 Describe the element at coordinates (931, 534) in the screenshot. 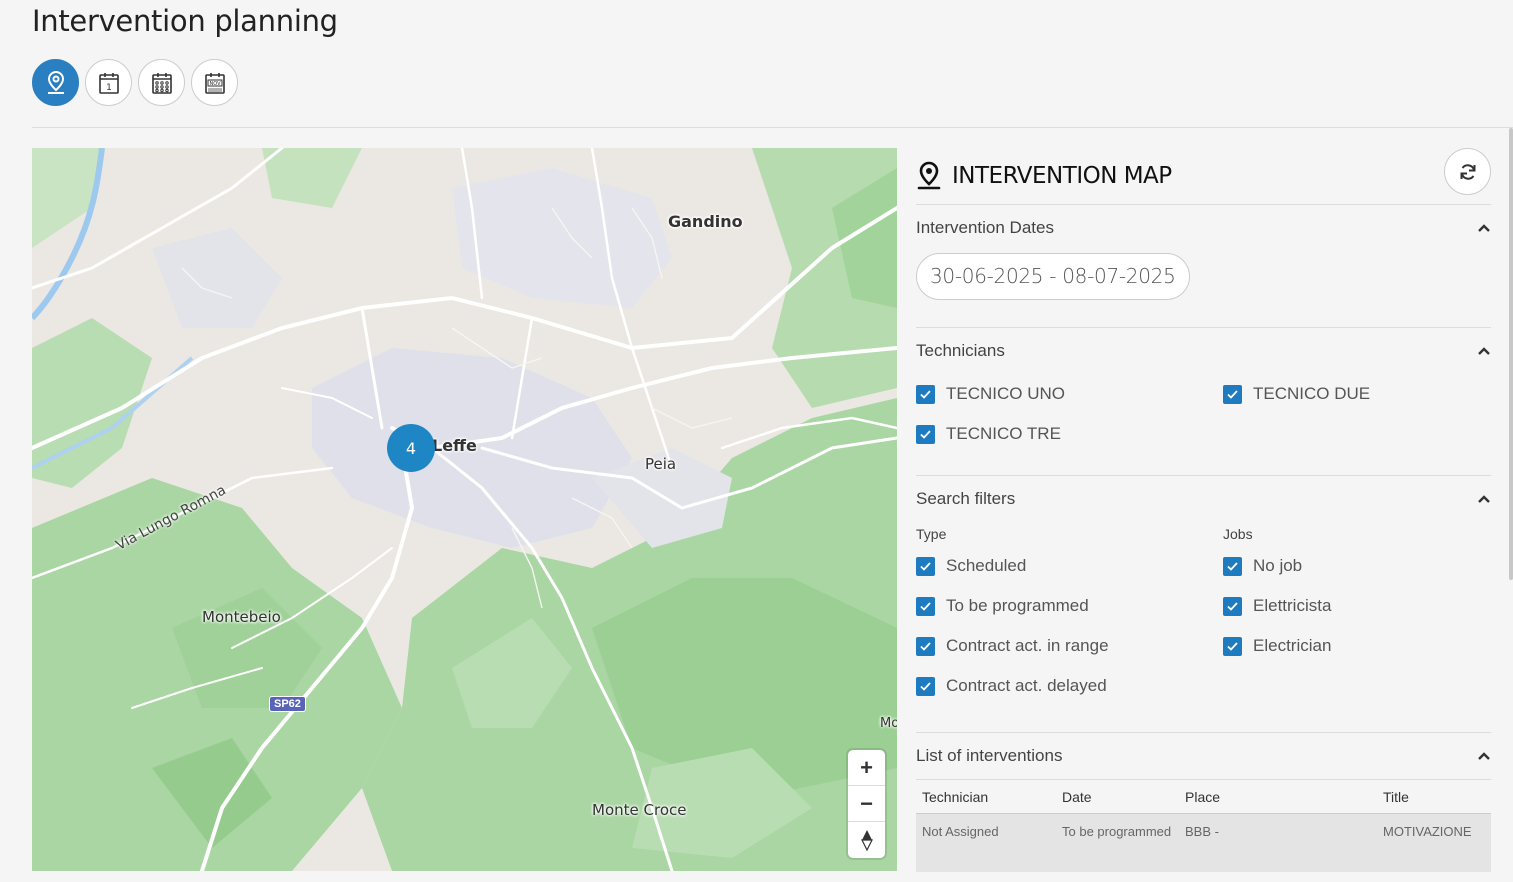

I see `type-label: Type` at that location.